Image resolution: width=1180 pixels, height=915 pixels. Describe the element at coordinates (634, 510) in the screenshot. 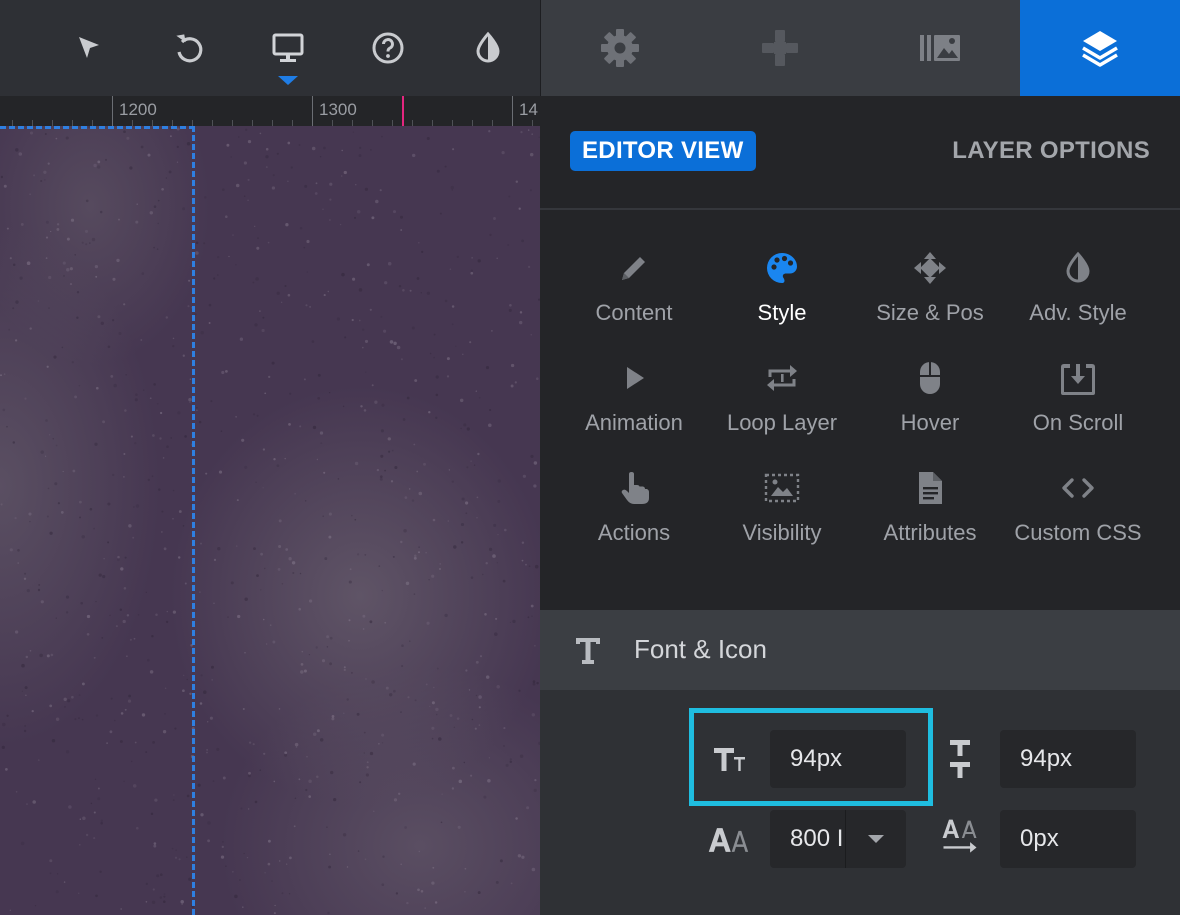

I see `option-actions: Actions` at that location.